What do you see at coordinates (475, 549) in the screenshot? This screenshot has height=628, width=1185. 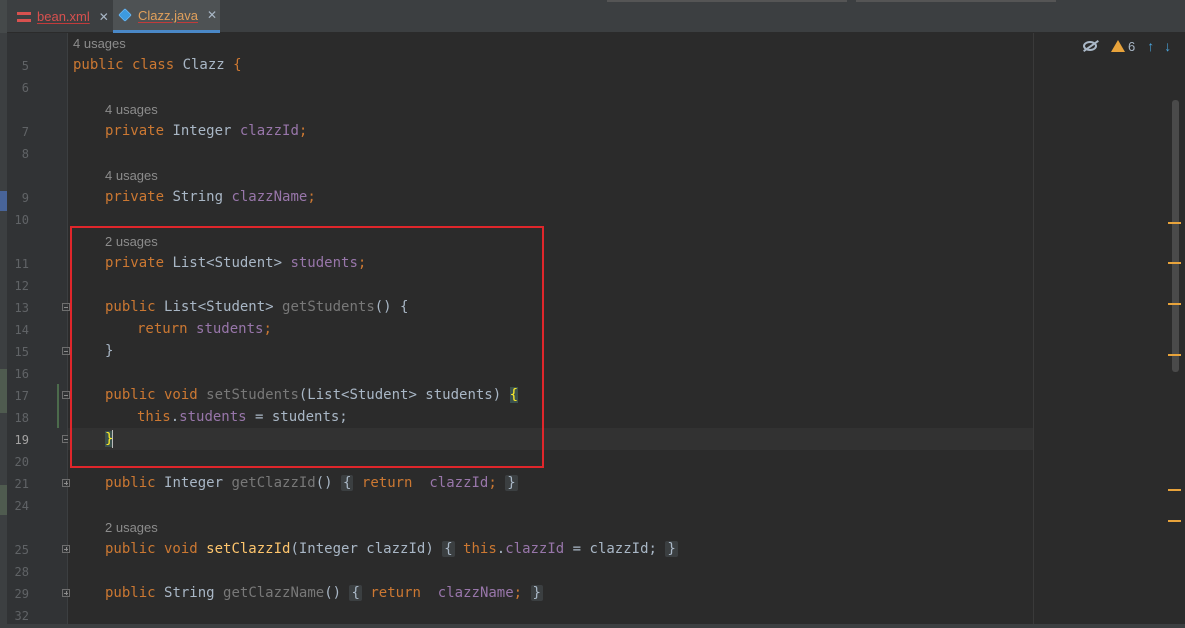 I see `keyword: this` at bounding box center [475, 549].